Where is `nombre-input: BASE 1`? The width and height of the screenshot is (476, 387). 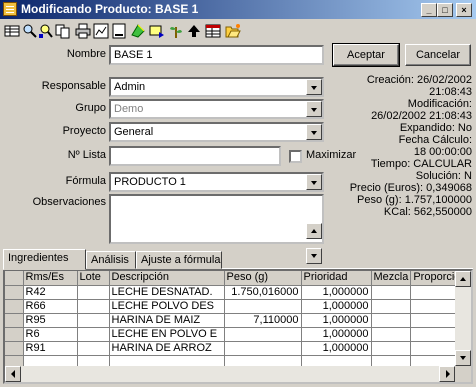
nombre-input: BASE 1 is located at coordinates (216, 55).